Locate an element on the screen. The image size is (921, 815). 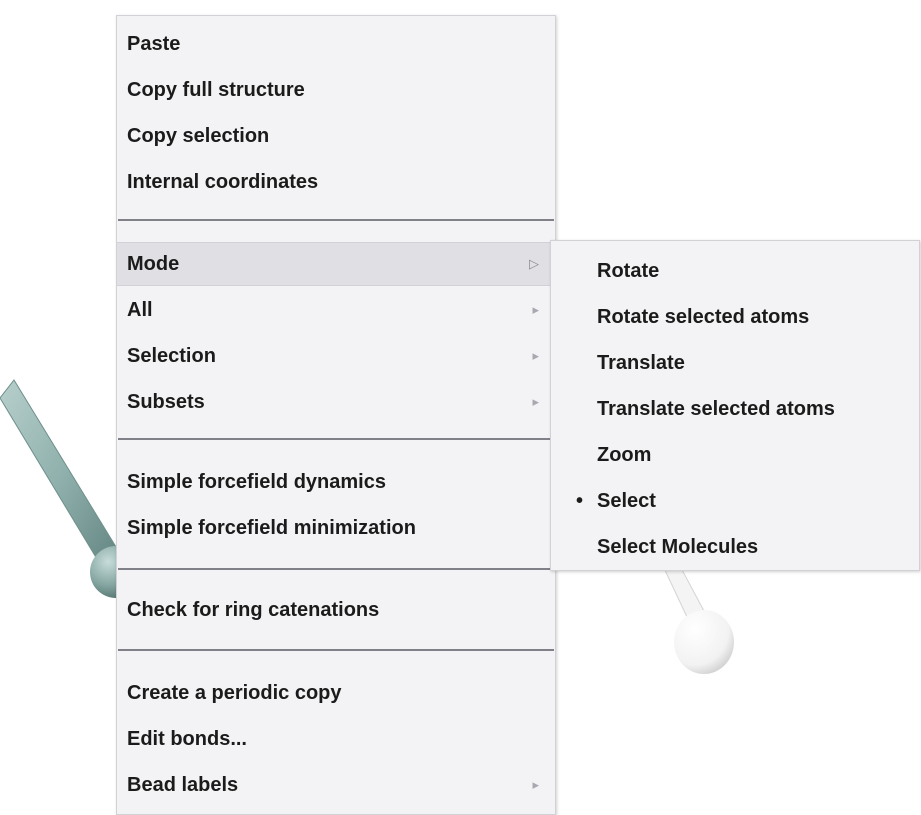
menu-item-label: All is located at coordinates (140, 310).